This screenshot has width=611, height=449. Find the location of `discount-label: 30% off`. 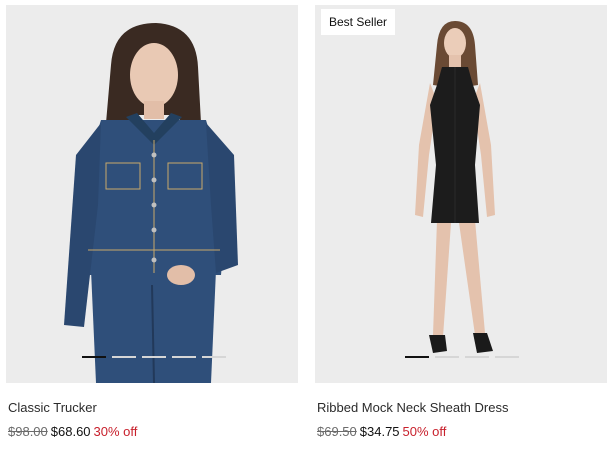

discount-label: 30% off is located at coordinates (115, 431).